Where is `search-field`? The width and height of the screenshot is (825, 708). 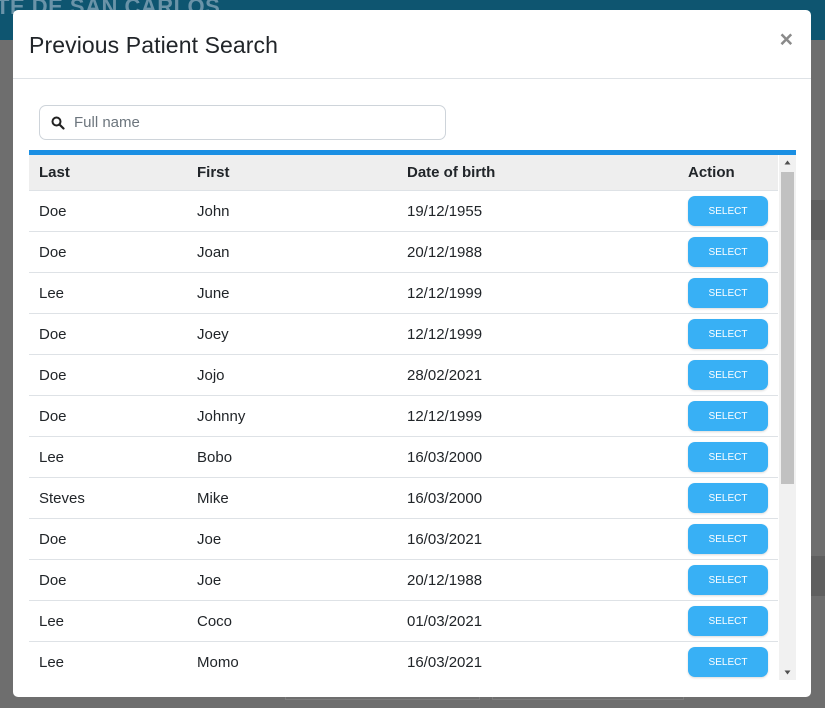 search-field is located at coordinates (242, 122).